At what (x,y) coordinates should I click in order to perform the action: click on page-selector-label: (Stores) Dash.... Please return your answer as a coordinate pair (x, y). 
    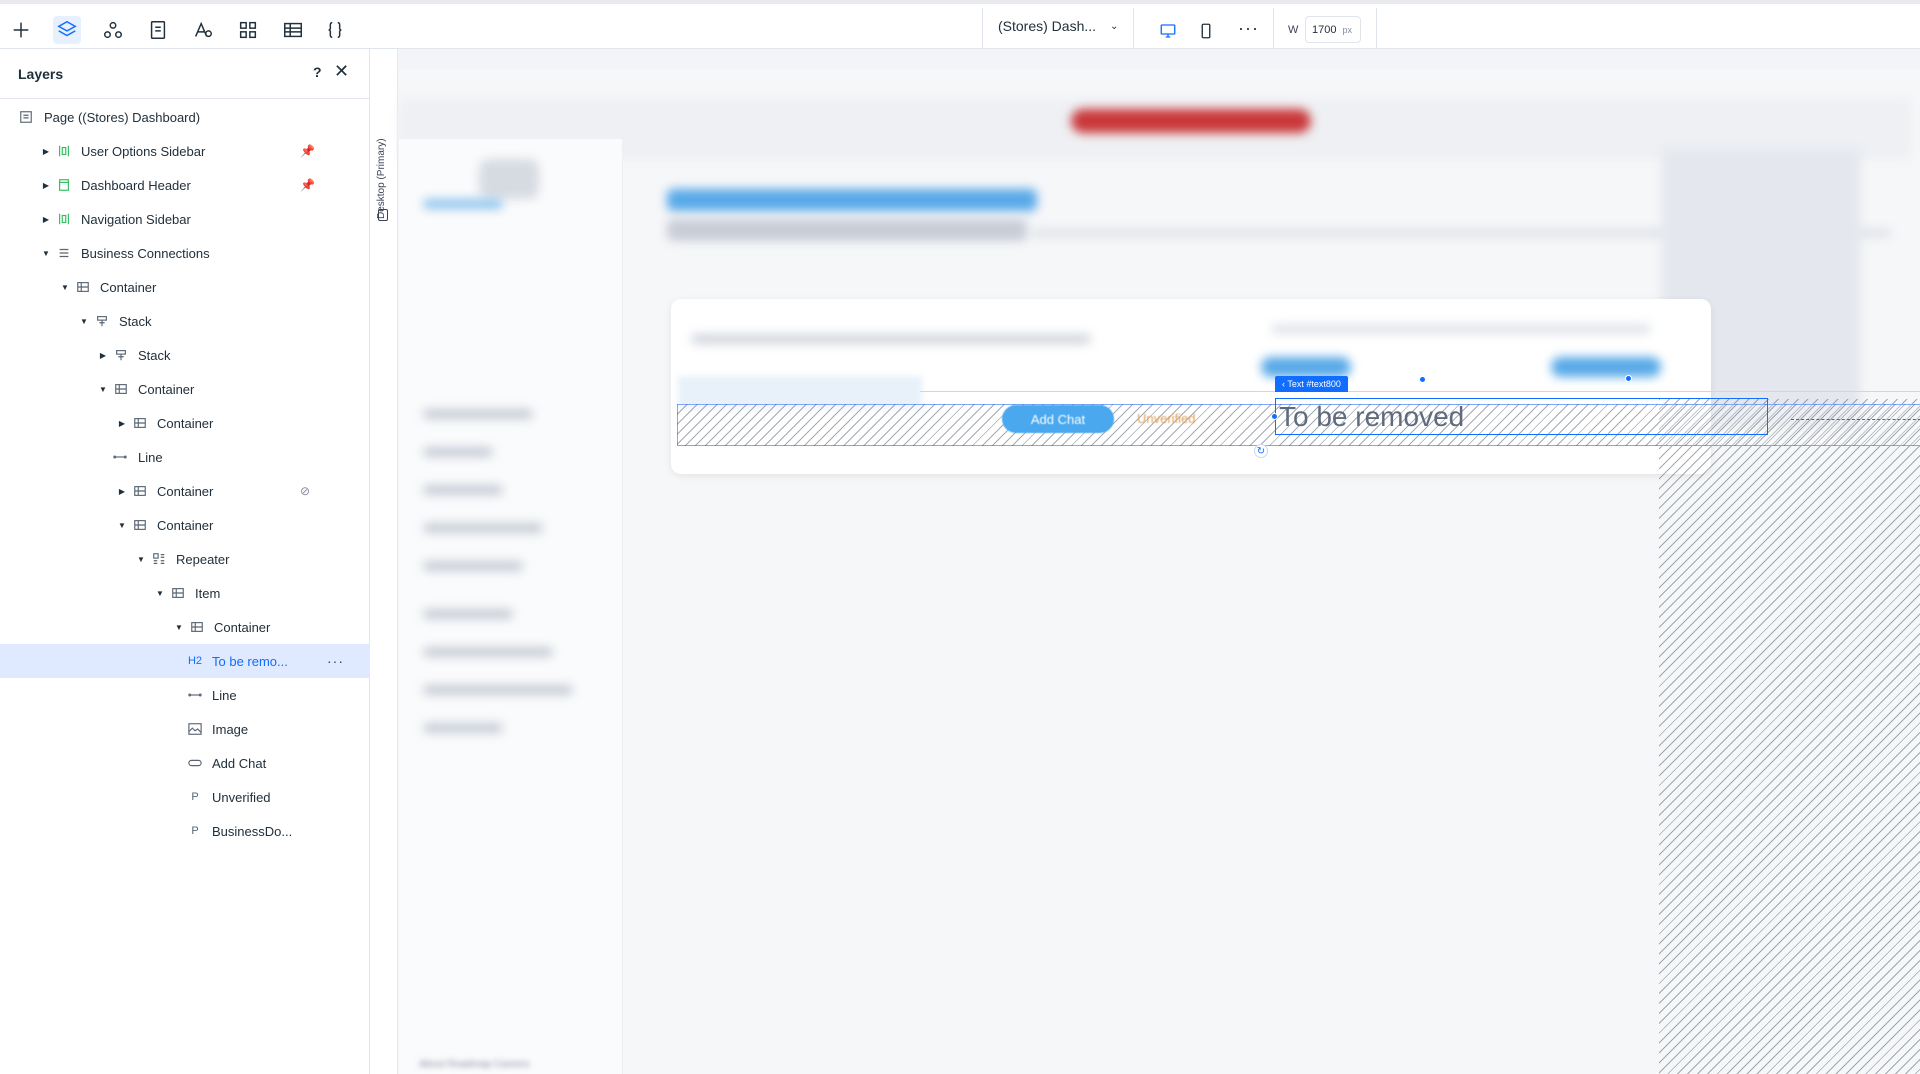
    Looking at the image, I should click on (1047, 26).